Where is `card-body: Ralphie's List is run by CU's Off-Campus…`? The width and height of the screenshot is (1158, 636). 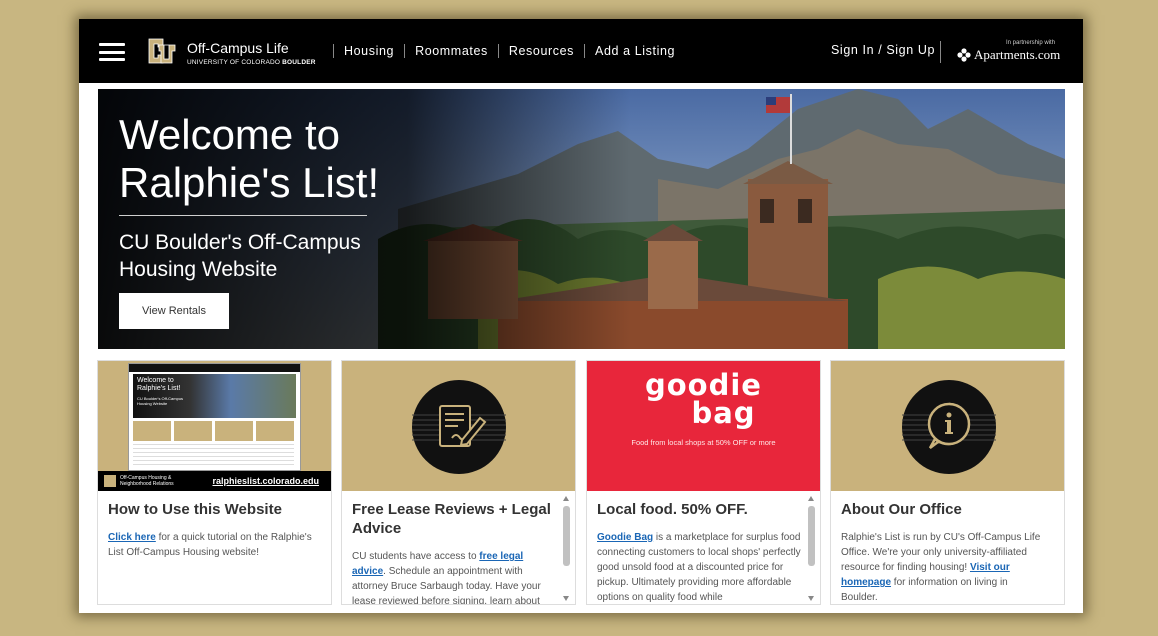
card-body: Ralphie's List is run by CU's Off-Campus… is located at coordinates (941, 567).